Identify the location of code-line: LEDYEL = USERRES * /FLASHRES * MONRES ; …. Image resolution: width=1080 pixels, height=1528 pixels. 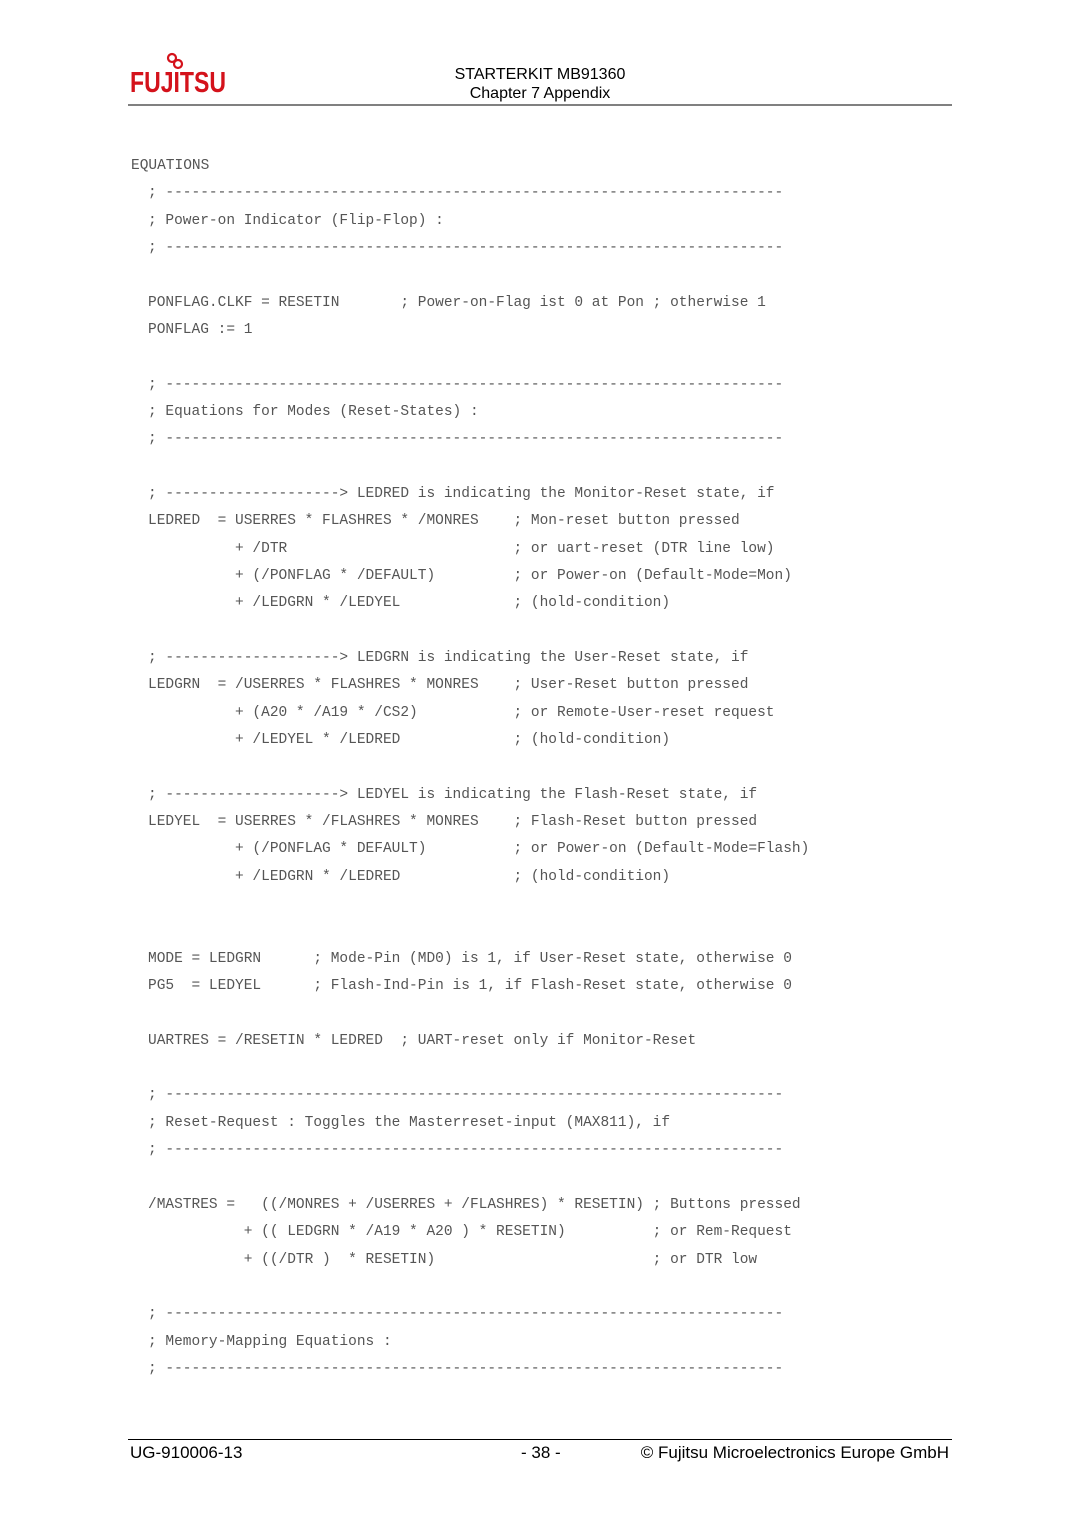
(453, 822).